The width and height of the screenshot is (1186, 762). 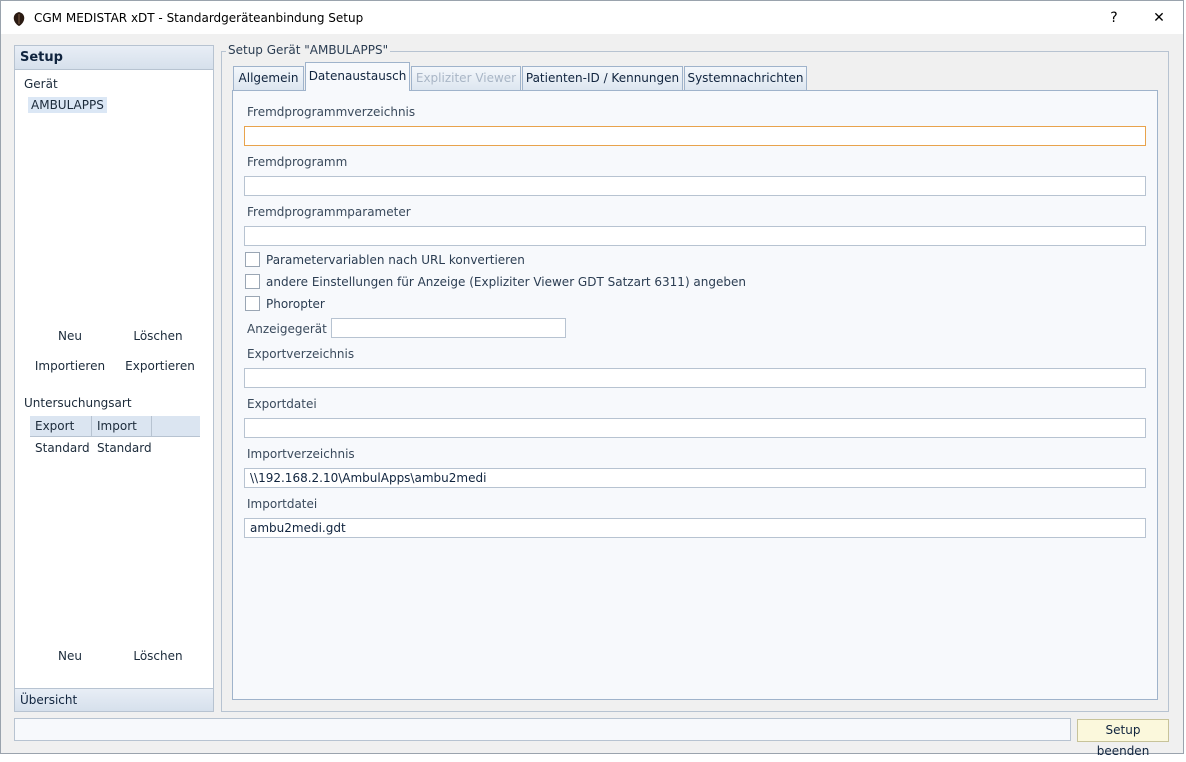 What do you see at coordinates (282, 404) in the screenshot?
I see `exportdatei-label: Exportdatei` at bounding box center [282, 404].